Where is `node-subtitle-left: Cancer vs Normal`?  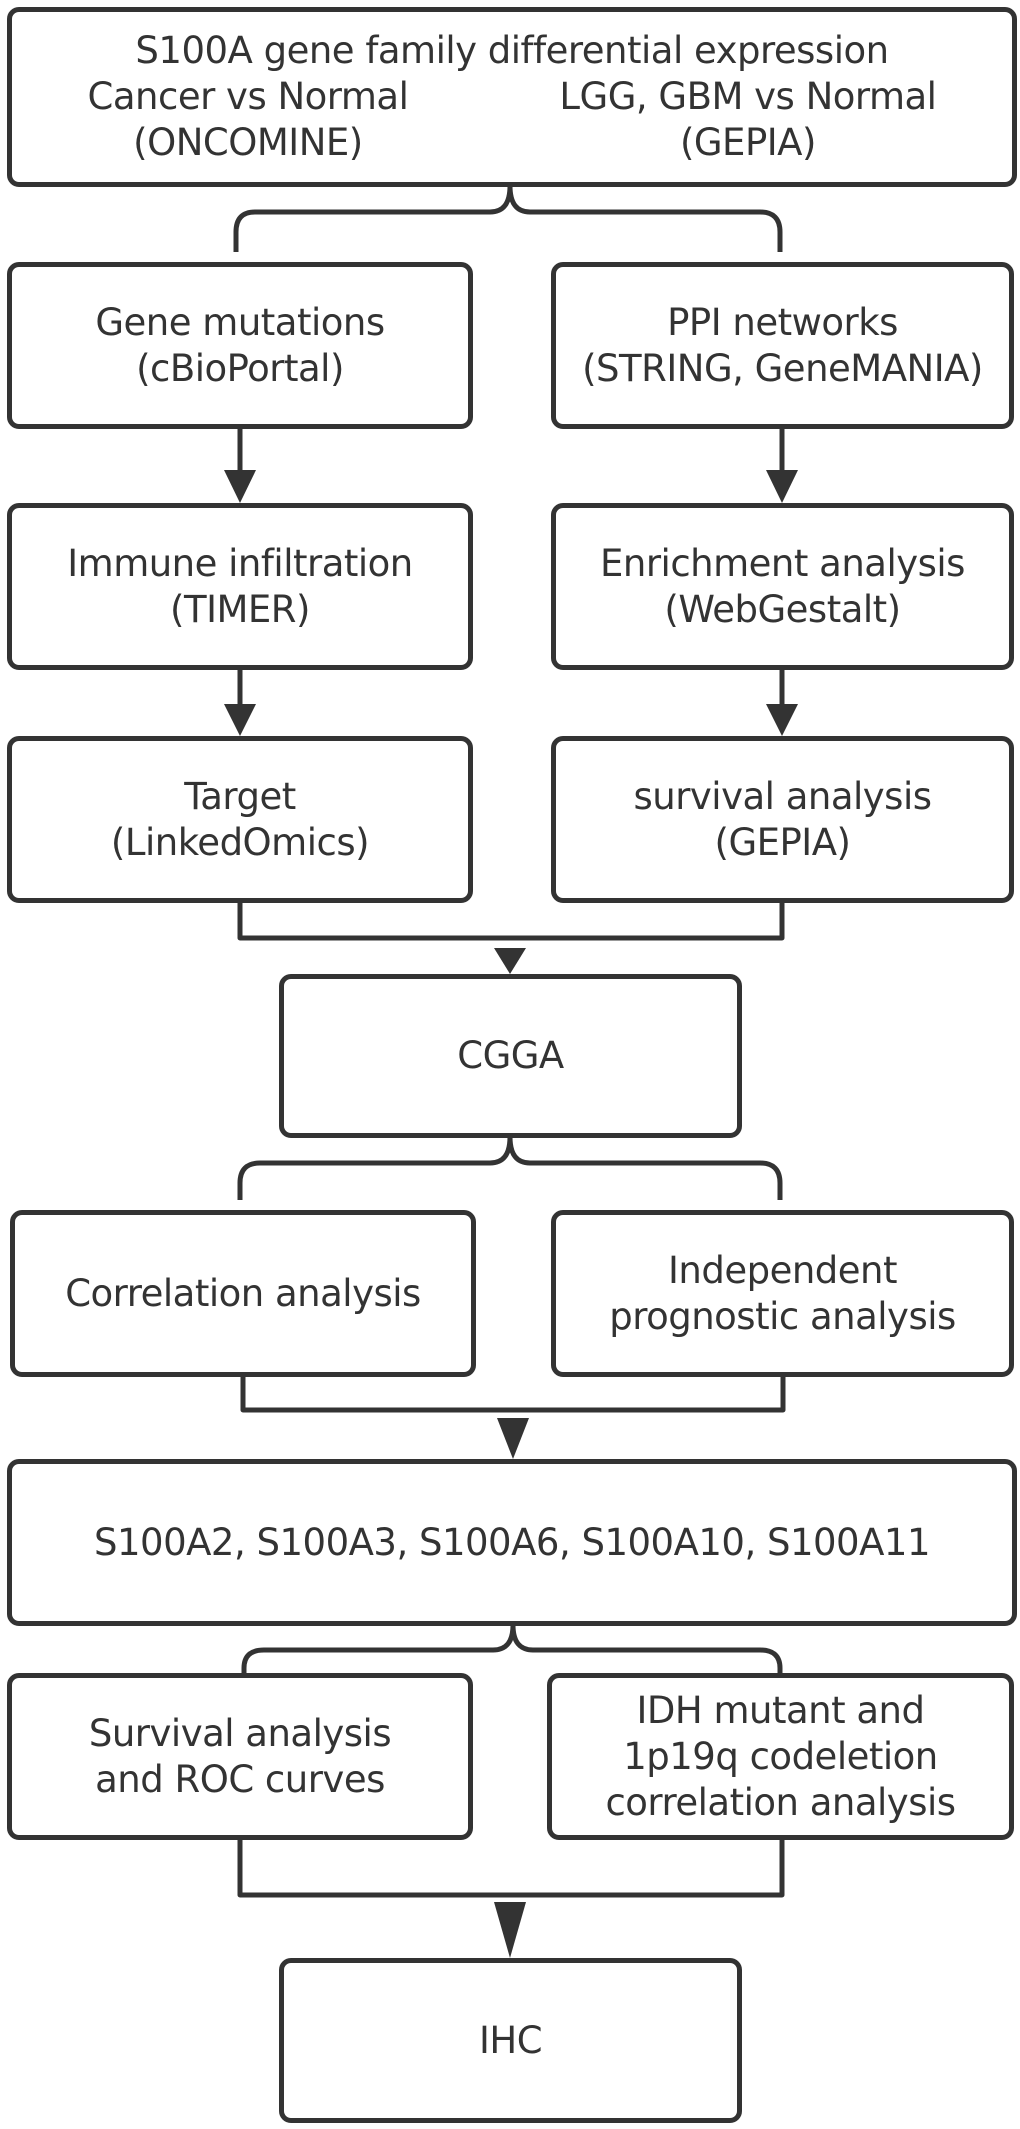 node-subtitle-left: Cancer vs Normal is located at coordinates (248, 96).